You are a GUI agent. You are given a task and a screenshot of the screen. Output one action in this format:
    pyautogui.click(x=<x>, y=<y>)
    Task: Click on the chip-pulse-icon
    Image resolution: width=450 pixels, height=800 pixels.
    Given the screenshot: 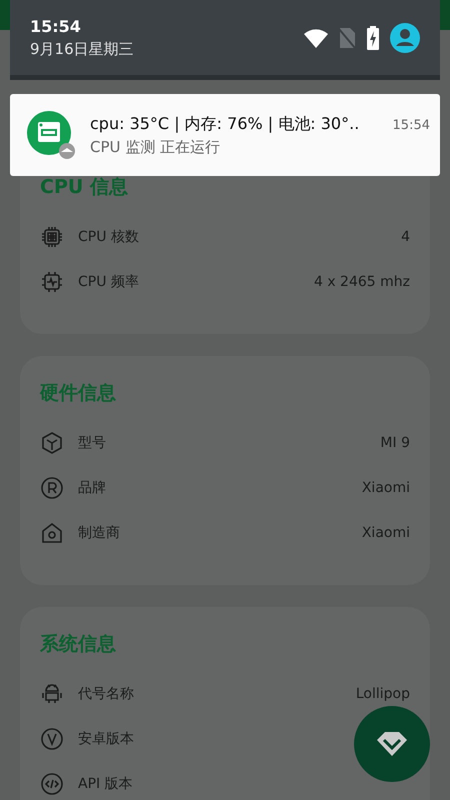 What is the action you would take?
    pyautogui.click(x=52, y=282)
    